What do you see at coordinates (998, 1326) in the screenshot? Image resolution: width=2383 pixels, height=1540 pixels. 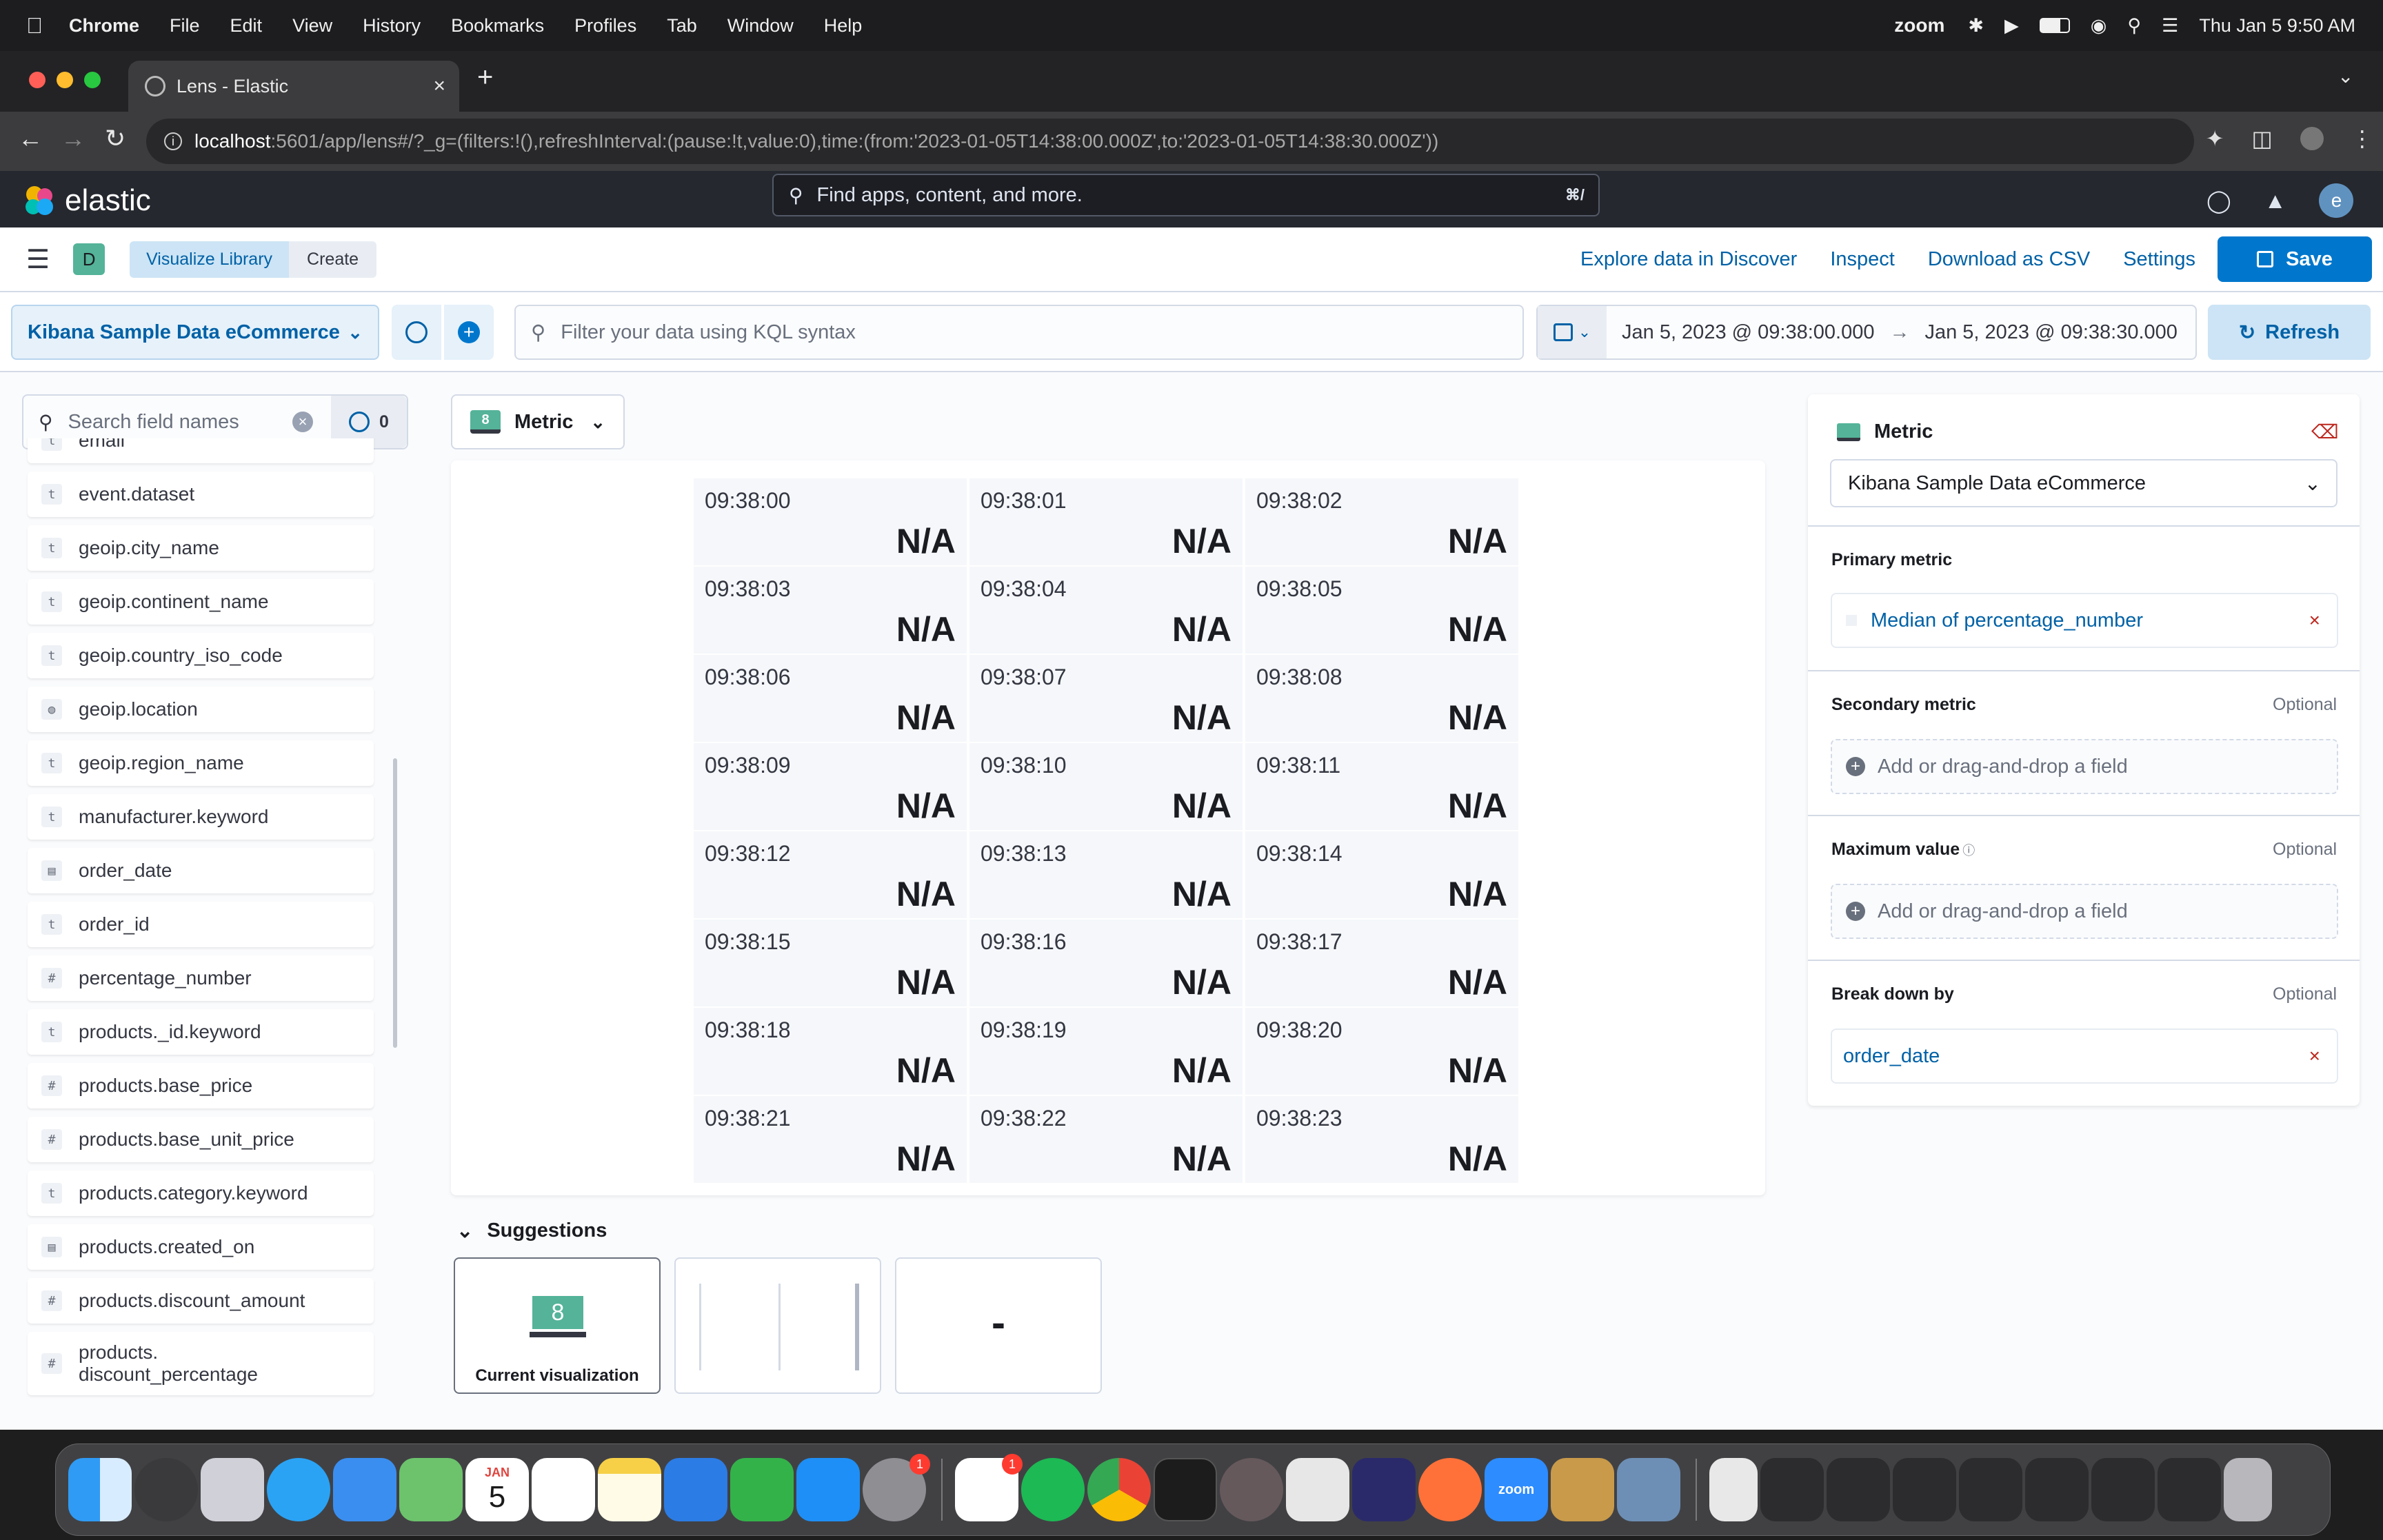 I see `suggestion-metric-empty: -` at bounding box center [998, 1326].